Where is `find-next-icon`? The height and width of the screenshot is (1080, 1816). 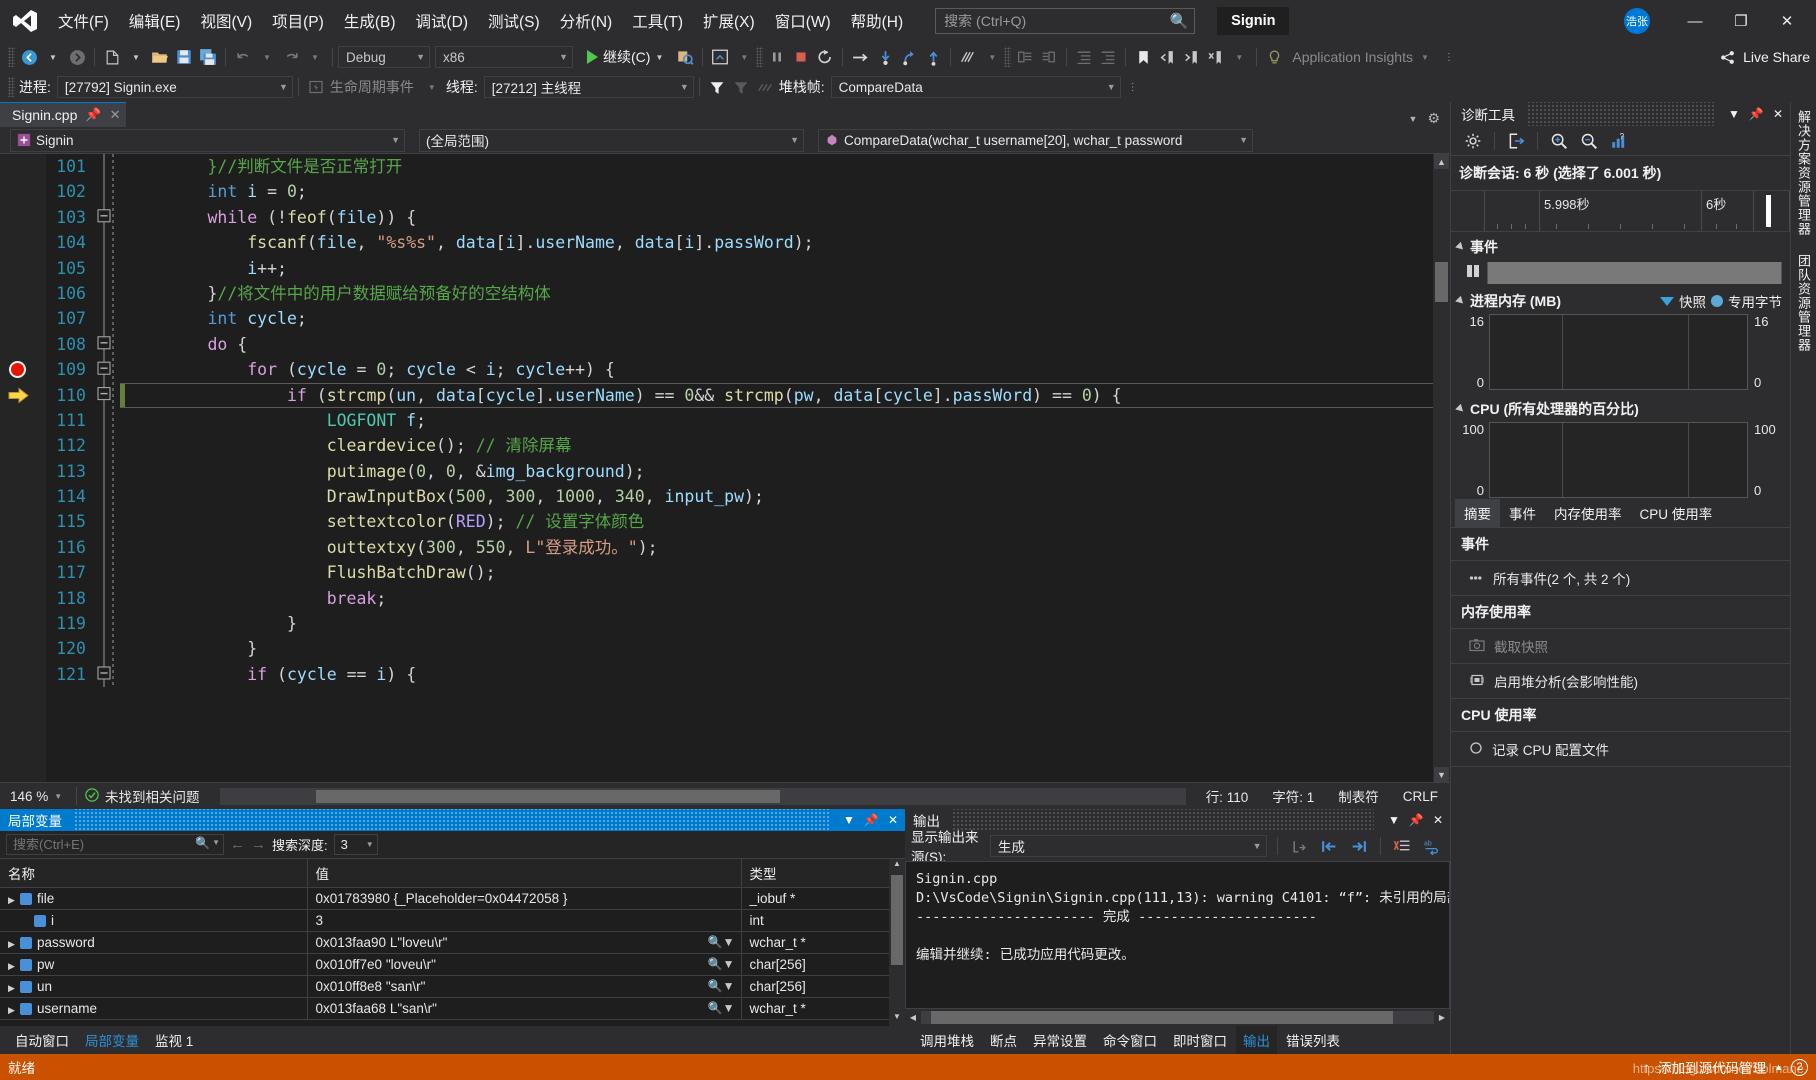 find-next-icon is located at coordinates (1359, 846).